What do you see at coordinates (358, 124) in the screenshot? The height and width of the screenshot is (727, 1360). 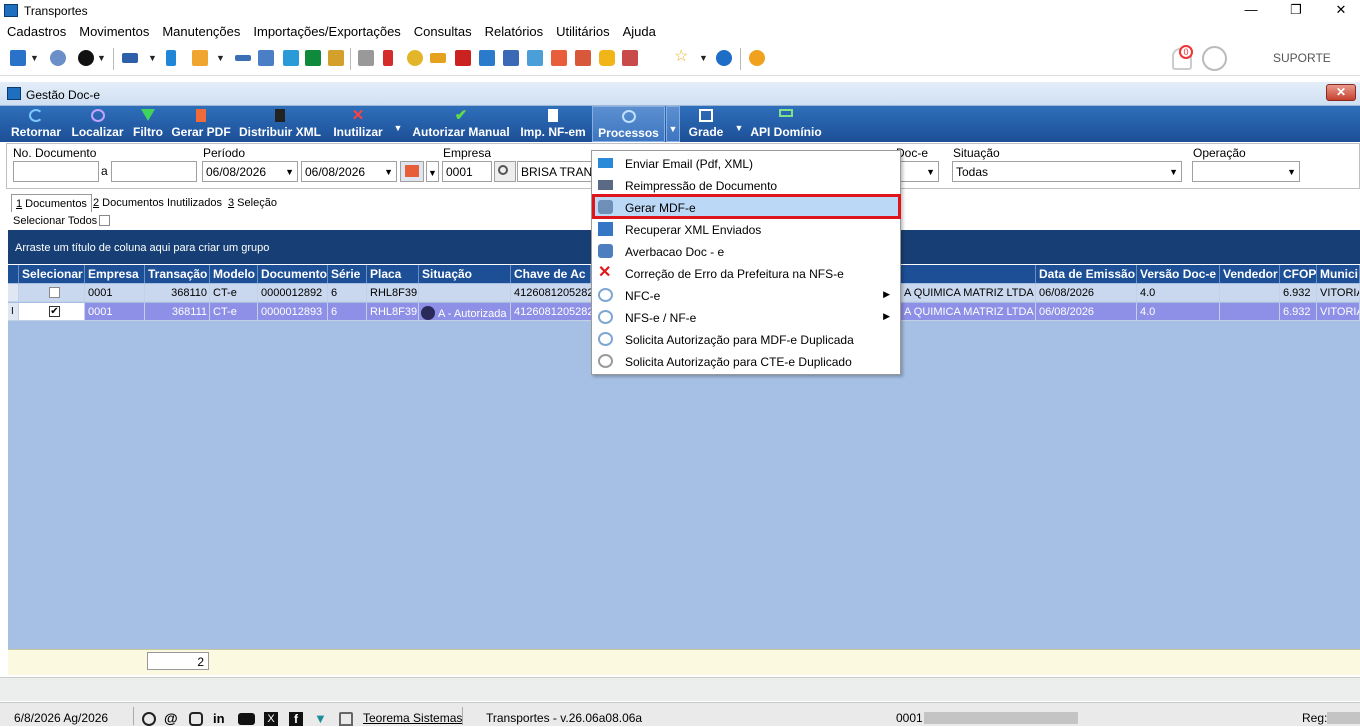 I see `inutilizar-button: ✕ Inutilizar` at bounding box center [358, 124].